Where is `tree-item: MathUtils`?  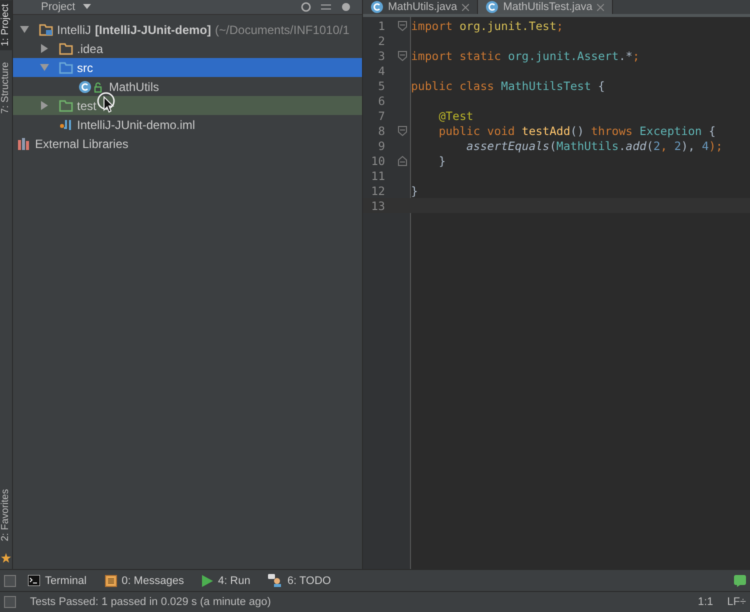
tree-item: MathUtils is located at coordinates (187, 86).